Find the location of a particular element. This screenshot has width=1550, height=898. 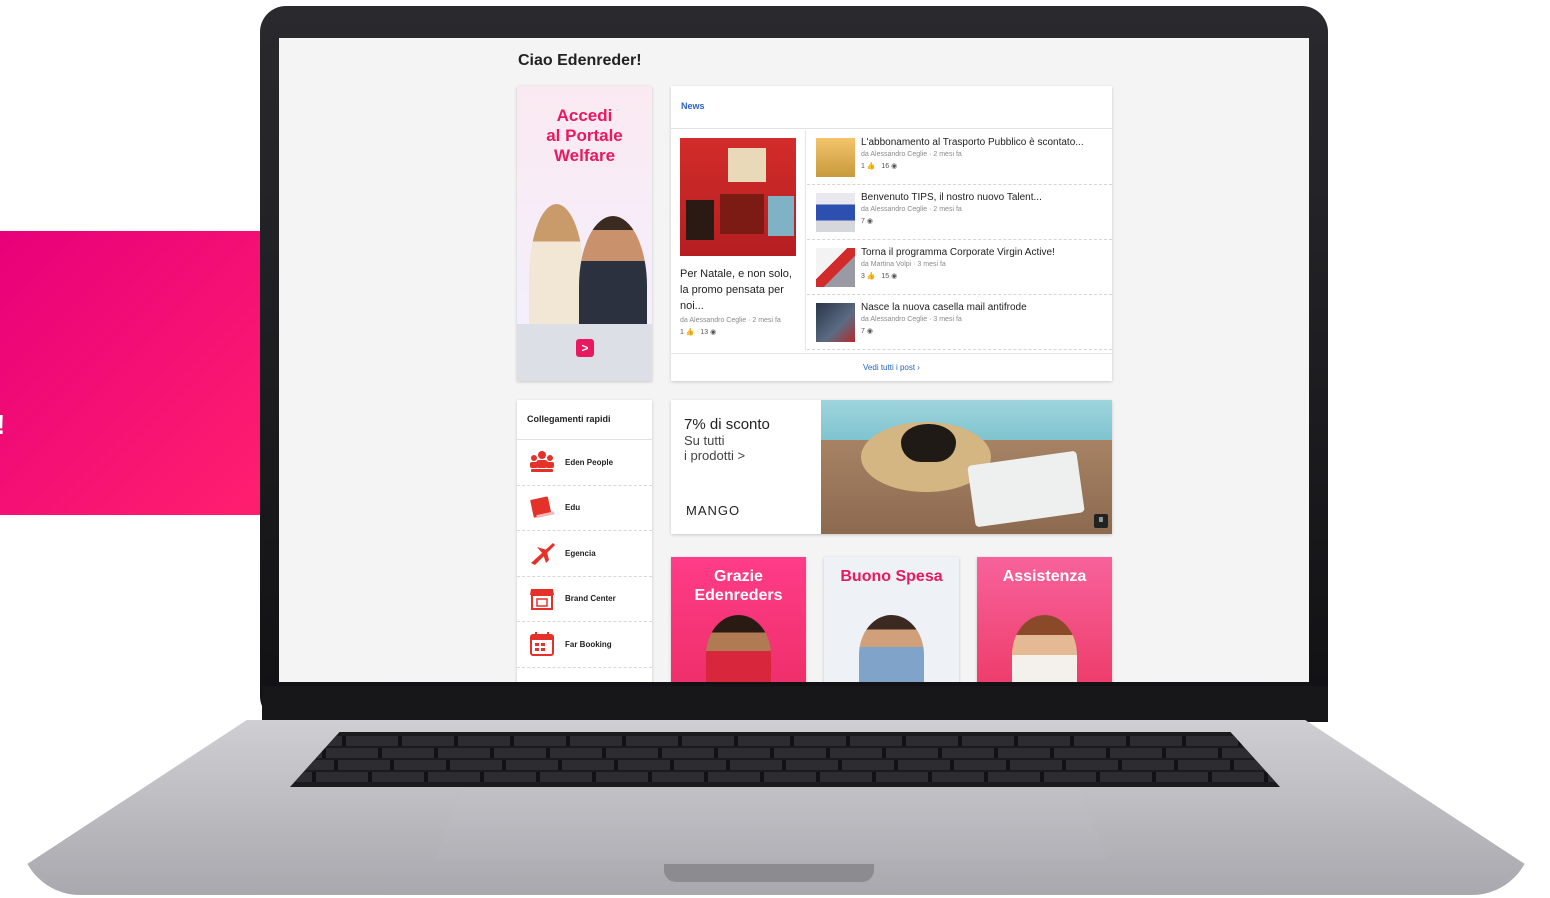

quick-link-brand-center: Brand Center is located at coordinates (584, 599).